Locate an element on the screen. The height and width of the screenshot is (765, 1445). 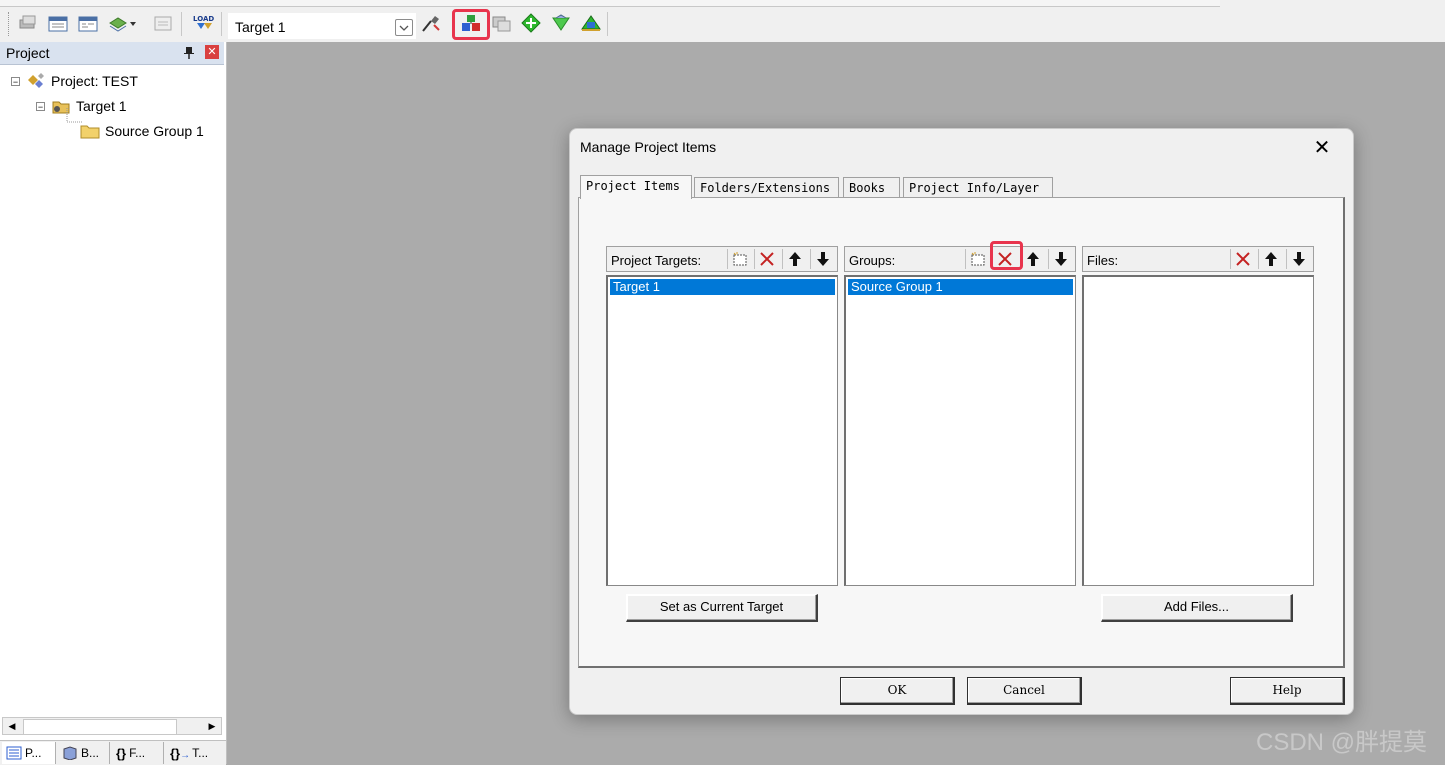
pin-icon is located at coordinates (189, 52).